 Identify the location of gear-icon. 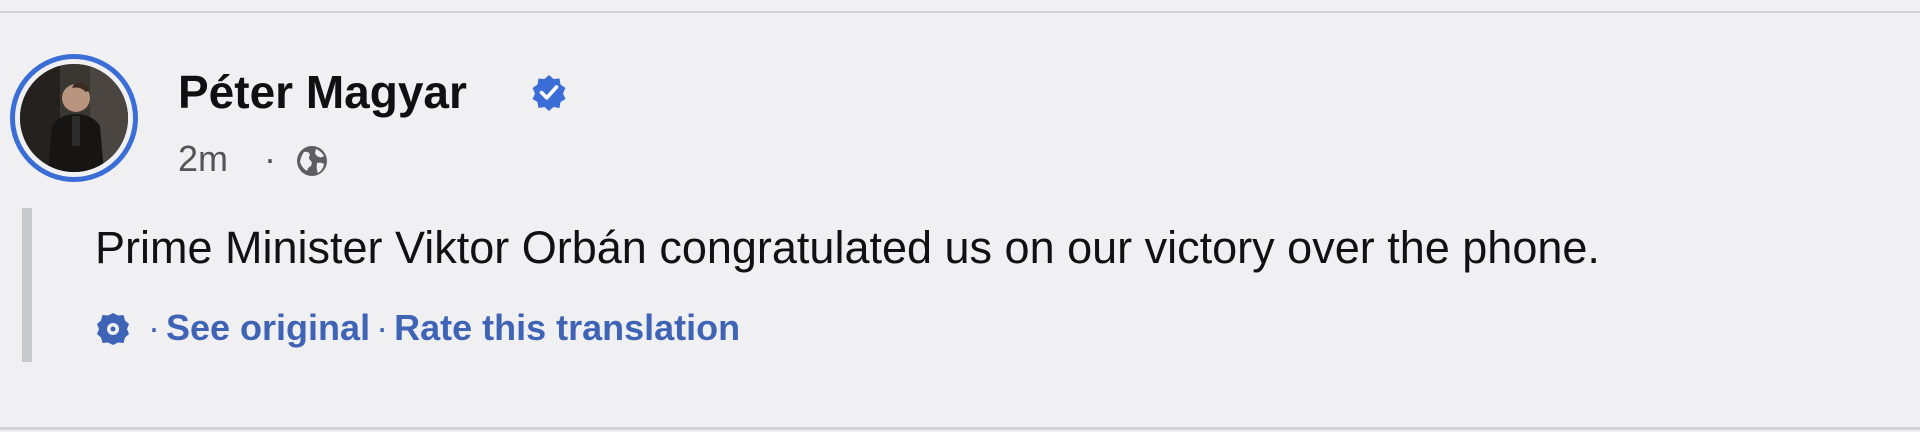
(113, 329).